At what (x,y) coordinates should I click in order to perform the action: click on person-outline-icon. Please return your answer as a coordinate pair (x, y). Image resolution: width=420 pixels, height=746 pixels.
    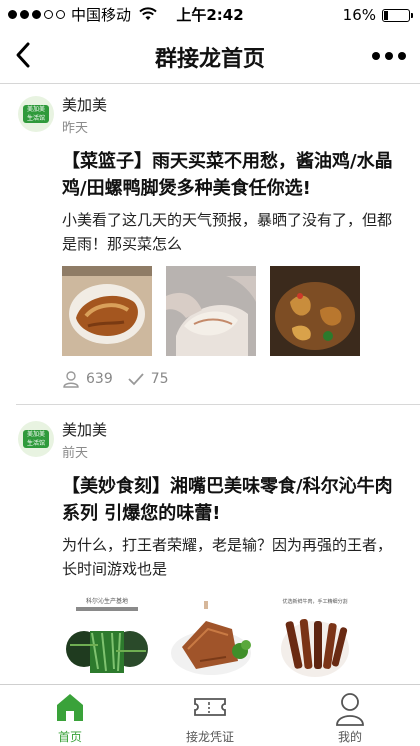
    Looking at the image, I should click on (71, 379).